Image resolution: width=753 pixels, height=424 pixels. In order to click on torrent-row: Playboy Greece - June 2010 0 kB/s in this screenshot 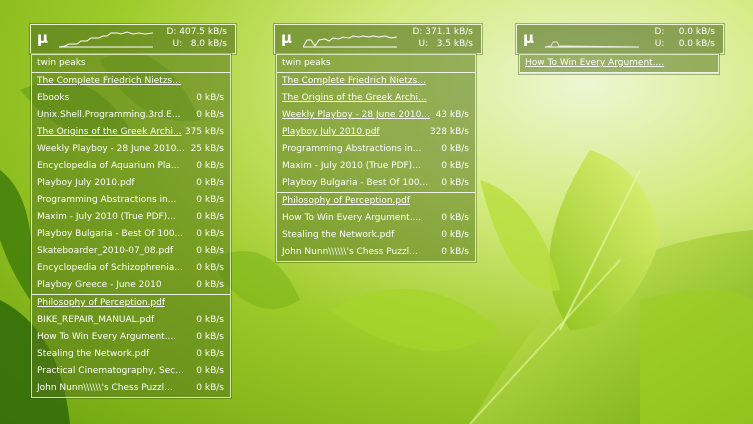, I will do `click(131, 286)`.